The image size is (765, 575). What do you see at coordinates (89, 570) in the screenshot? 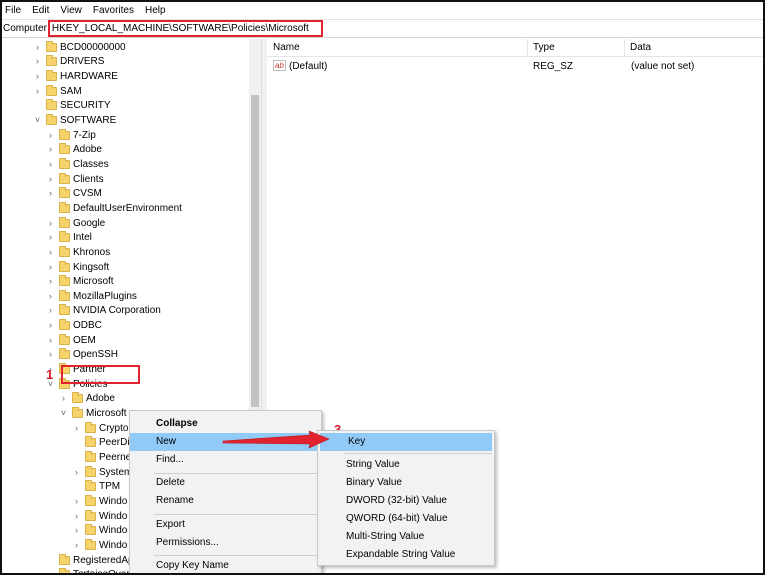
I see `tree-item: › TortoiseOverl` at bounding box center [89, 570].